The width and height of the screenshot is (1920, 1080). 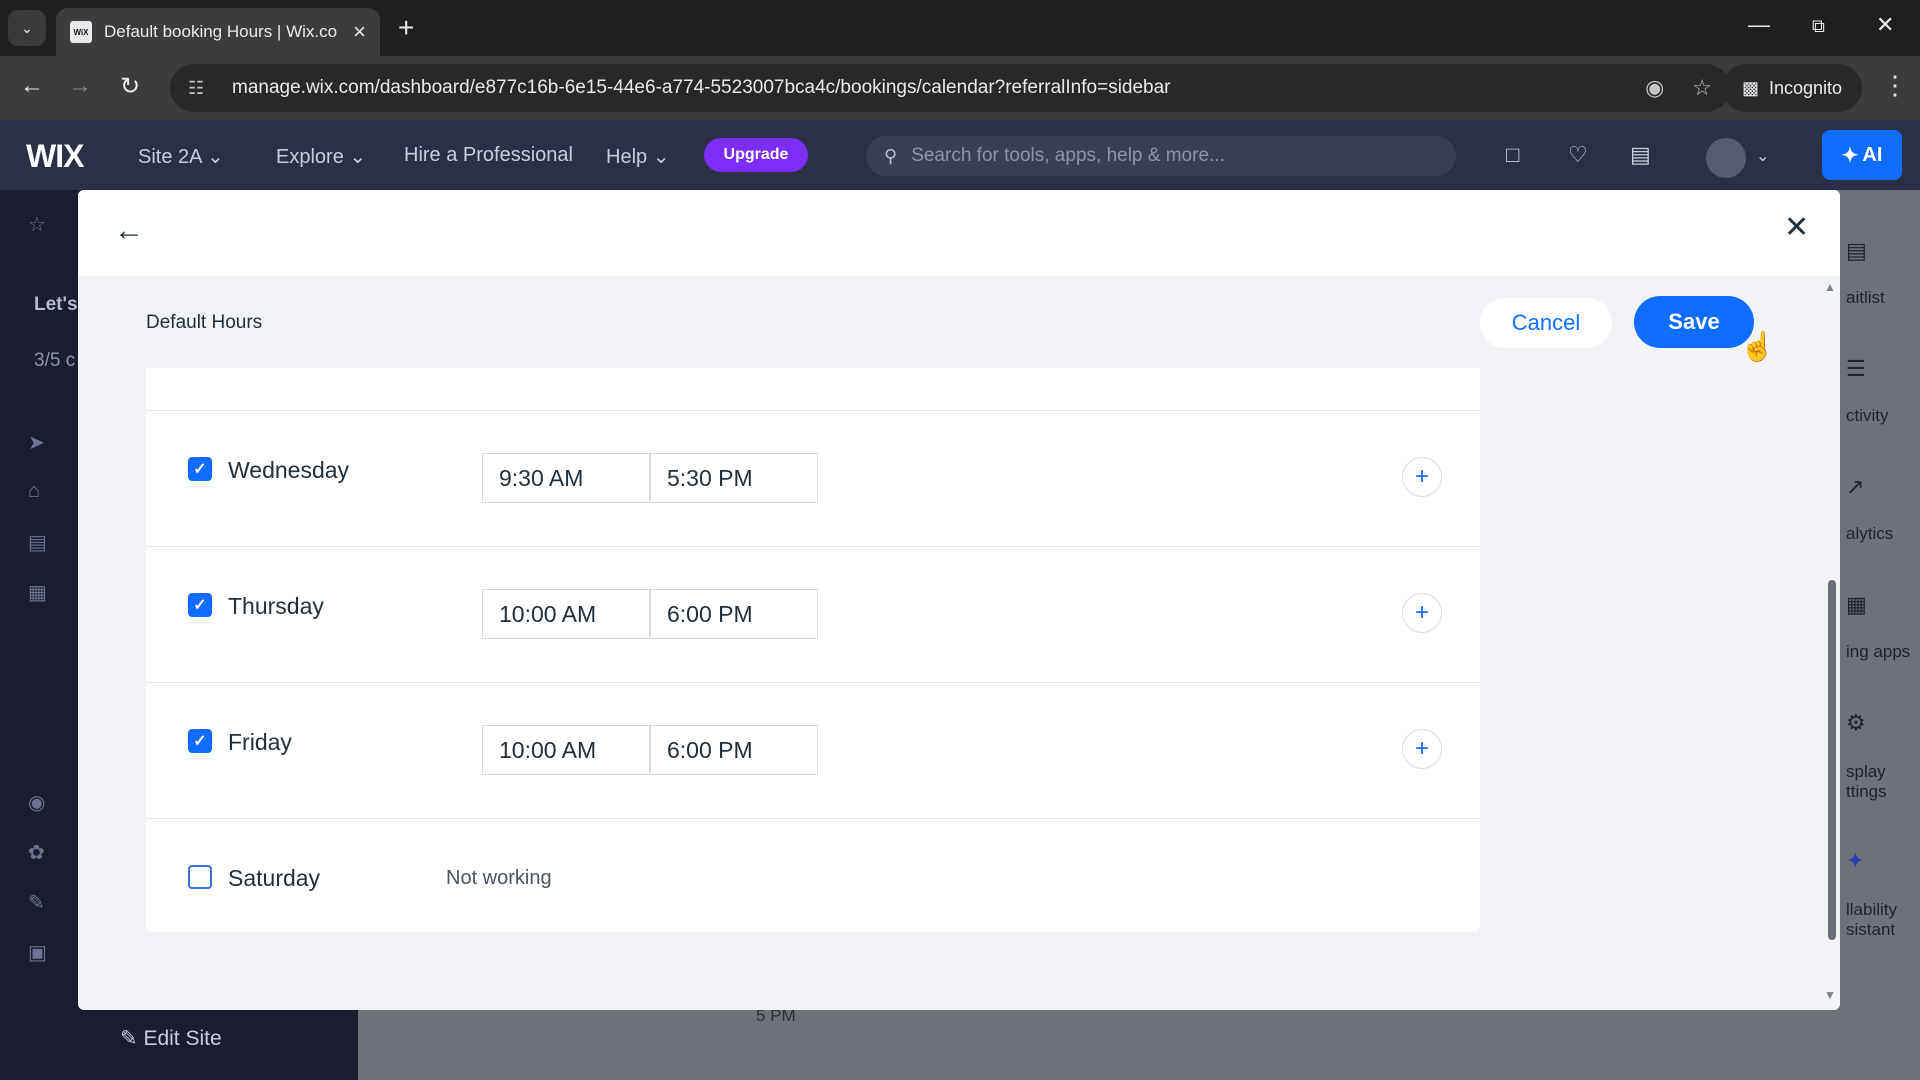 I want to click on checkbox-friday: ✓, so click(x=200, y=741).